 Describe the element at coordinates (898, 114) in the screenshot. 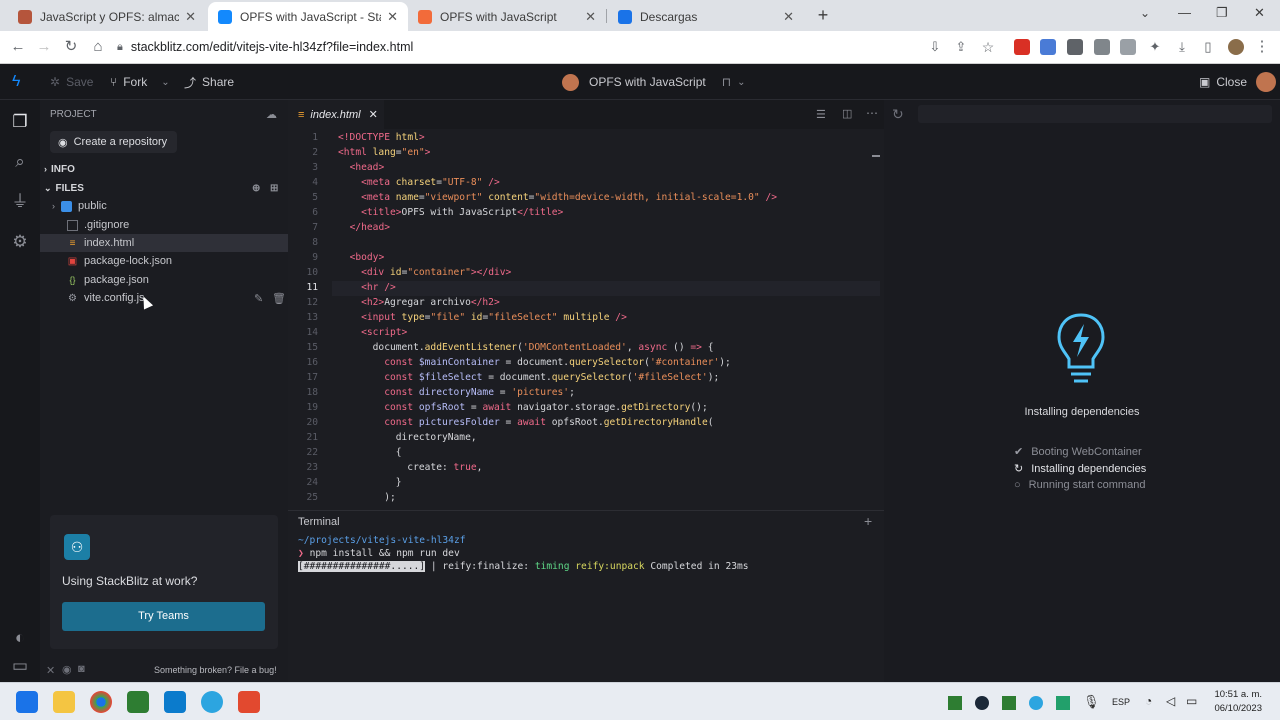

I see `refresh-icon: ↻` at that location.